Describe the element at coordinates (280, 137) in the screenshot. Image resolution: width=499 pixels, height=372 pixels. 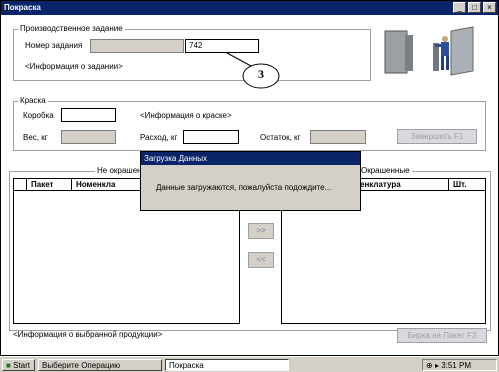
I see `remainder-label: Остаток, кг` at that location.